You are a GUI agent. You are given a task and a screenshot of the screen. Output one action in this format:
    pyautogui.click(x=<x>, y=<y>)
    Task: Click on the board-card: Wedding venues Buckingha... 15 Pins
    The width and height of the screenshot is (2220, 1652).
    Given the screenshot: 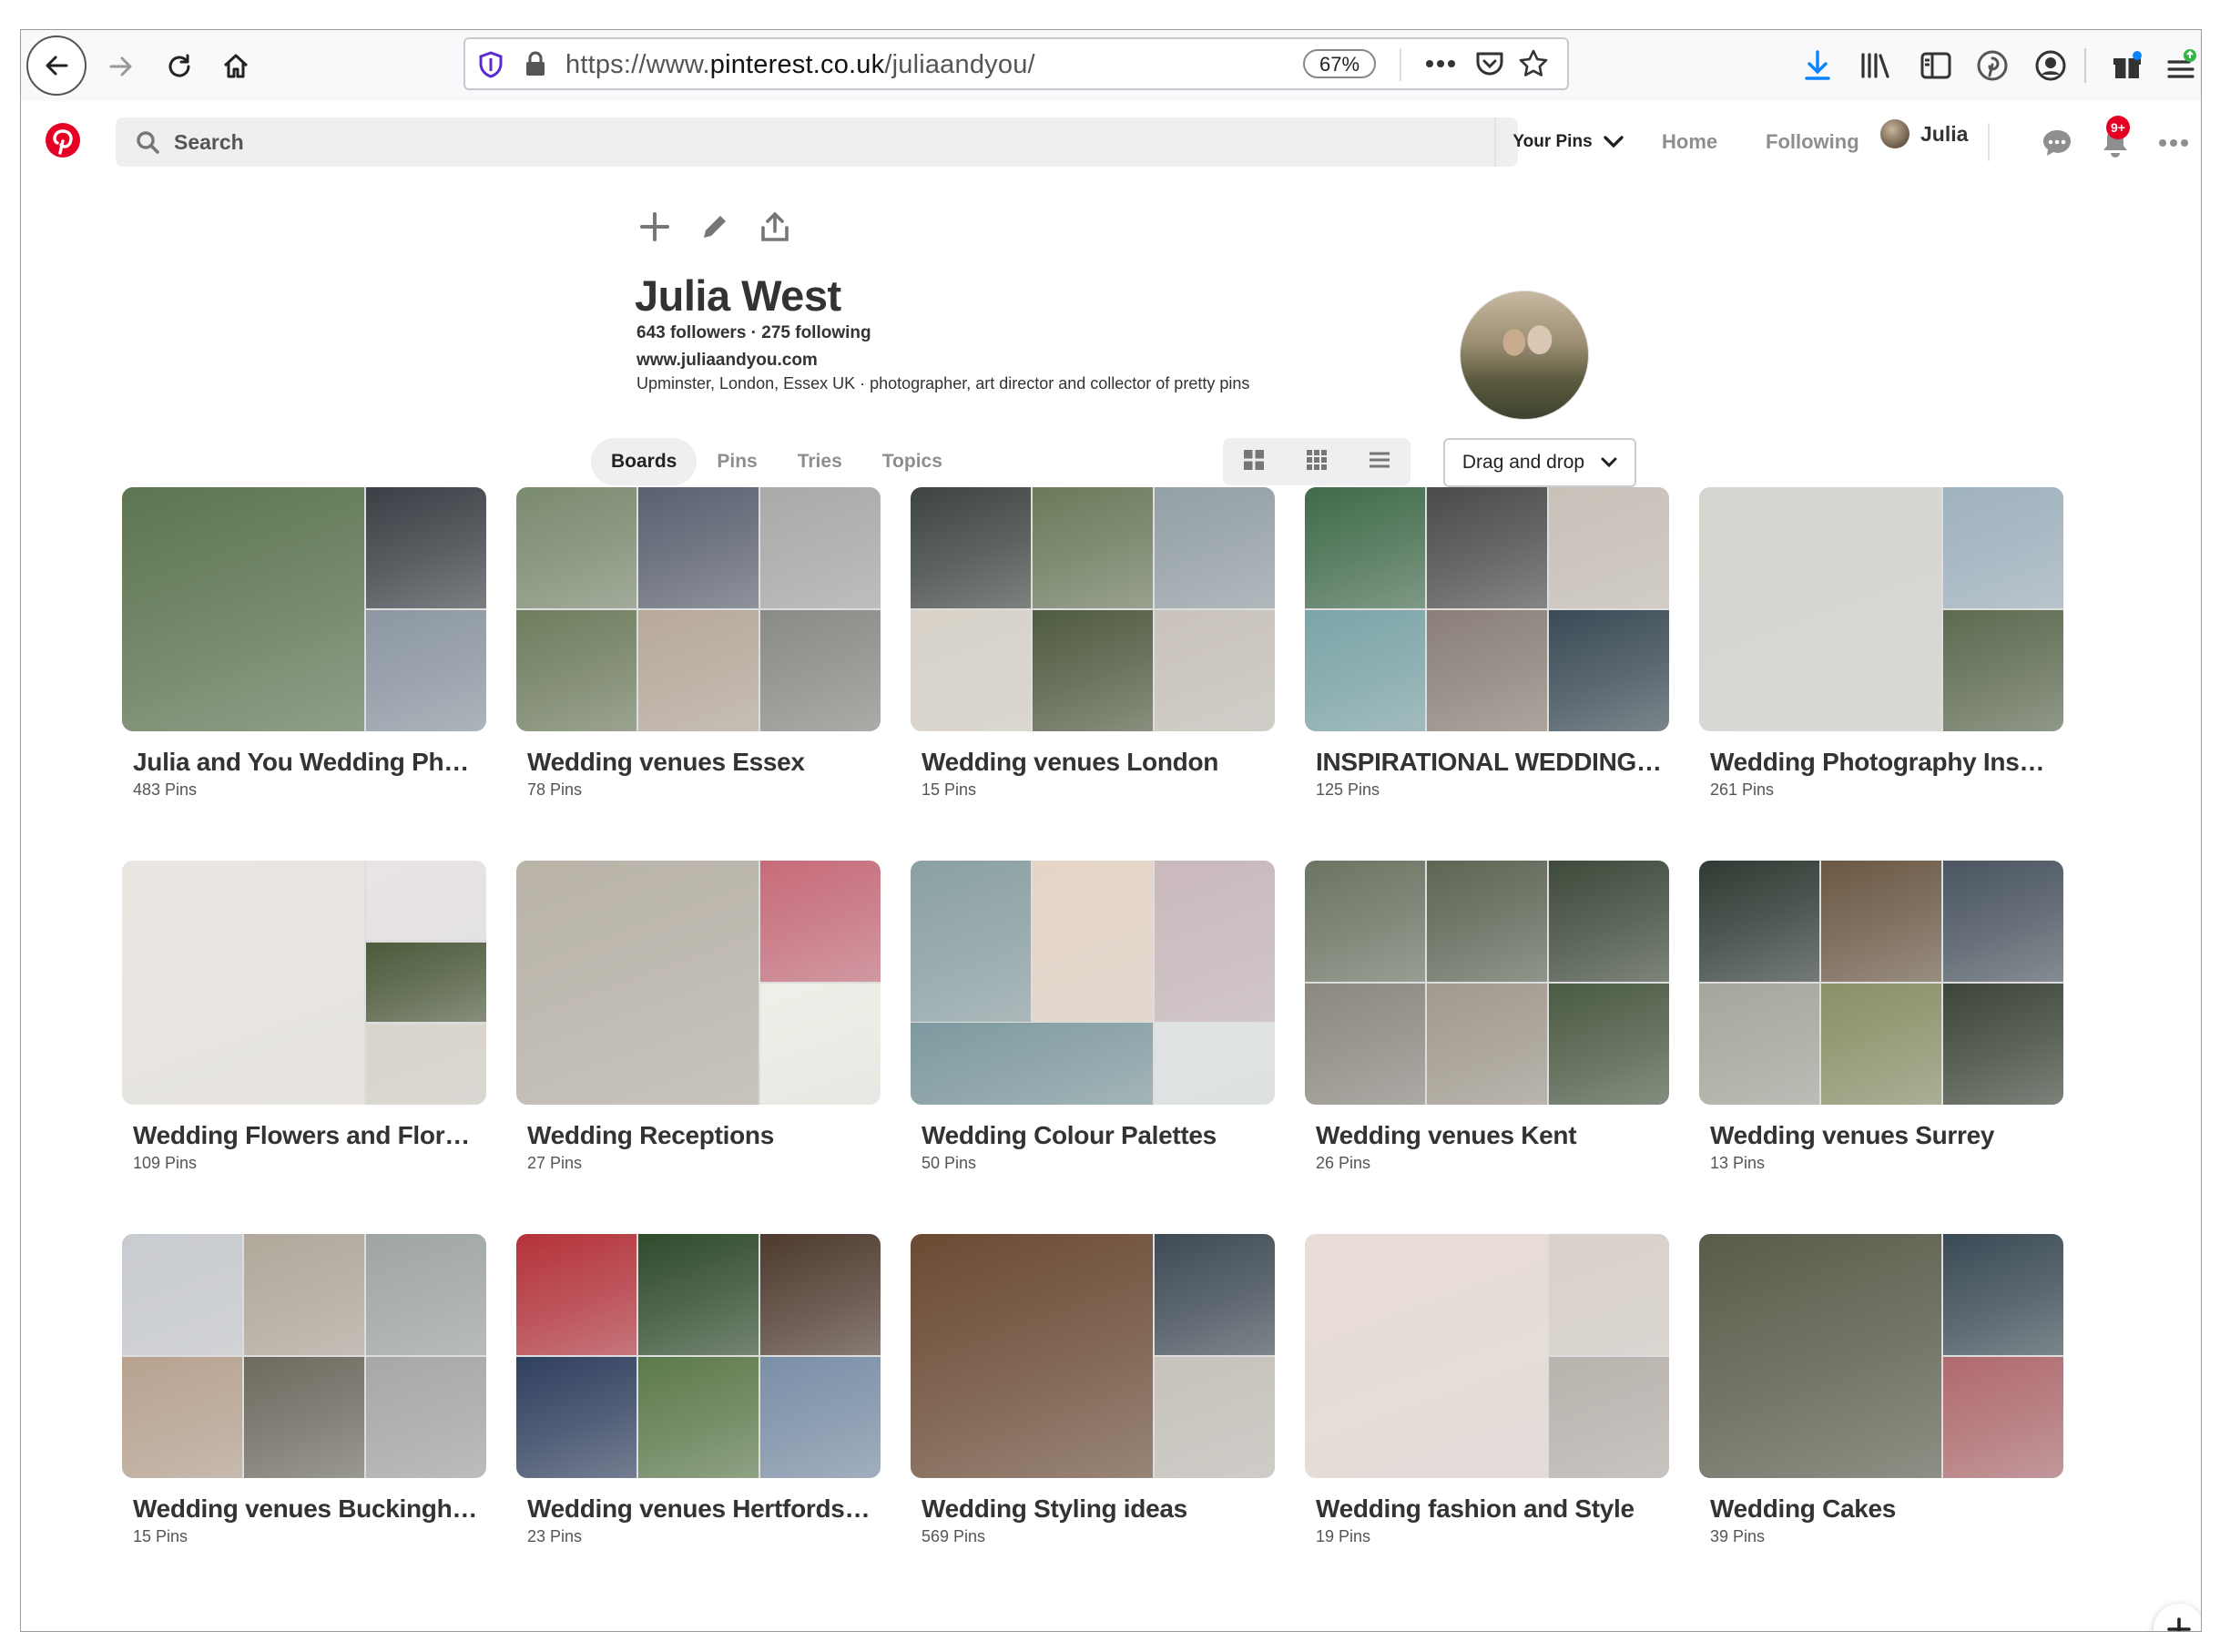 What is the action you would take?
    pyautogui.click(x=304, y=1390)
    